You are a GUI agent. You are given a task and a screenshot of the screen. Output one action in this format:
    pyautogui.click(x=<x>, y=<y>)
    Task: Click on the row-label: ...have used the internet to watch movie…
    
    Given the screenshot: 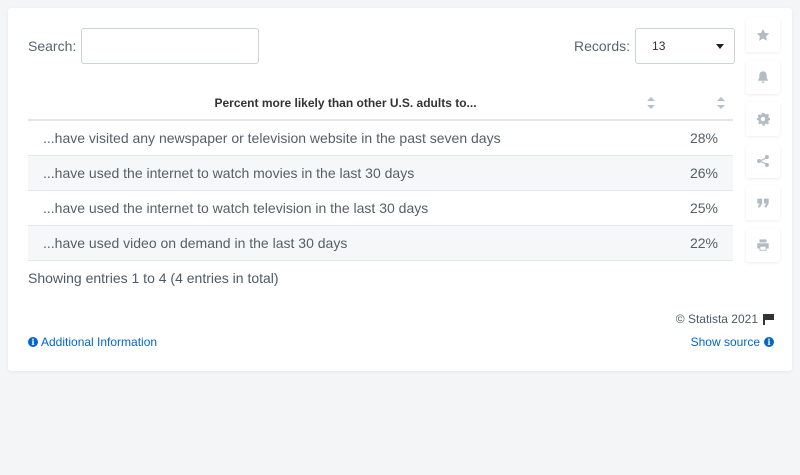 What is the action you would take?
    pyautogui.click(x=345, y=173)
    